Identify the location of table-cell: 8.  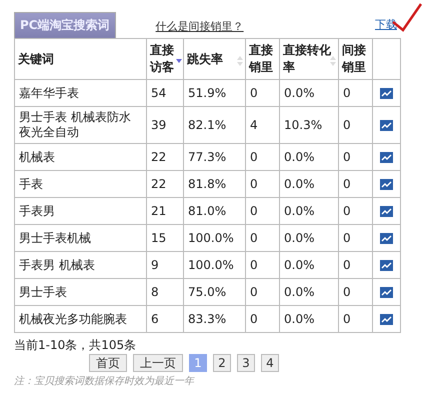
(155, 291).